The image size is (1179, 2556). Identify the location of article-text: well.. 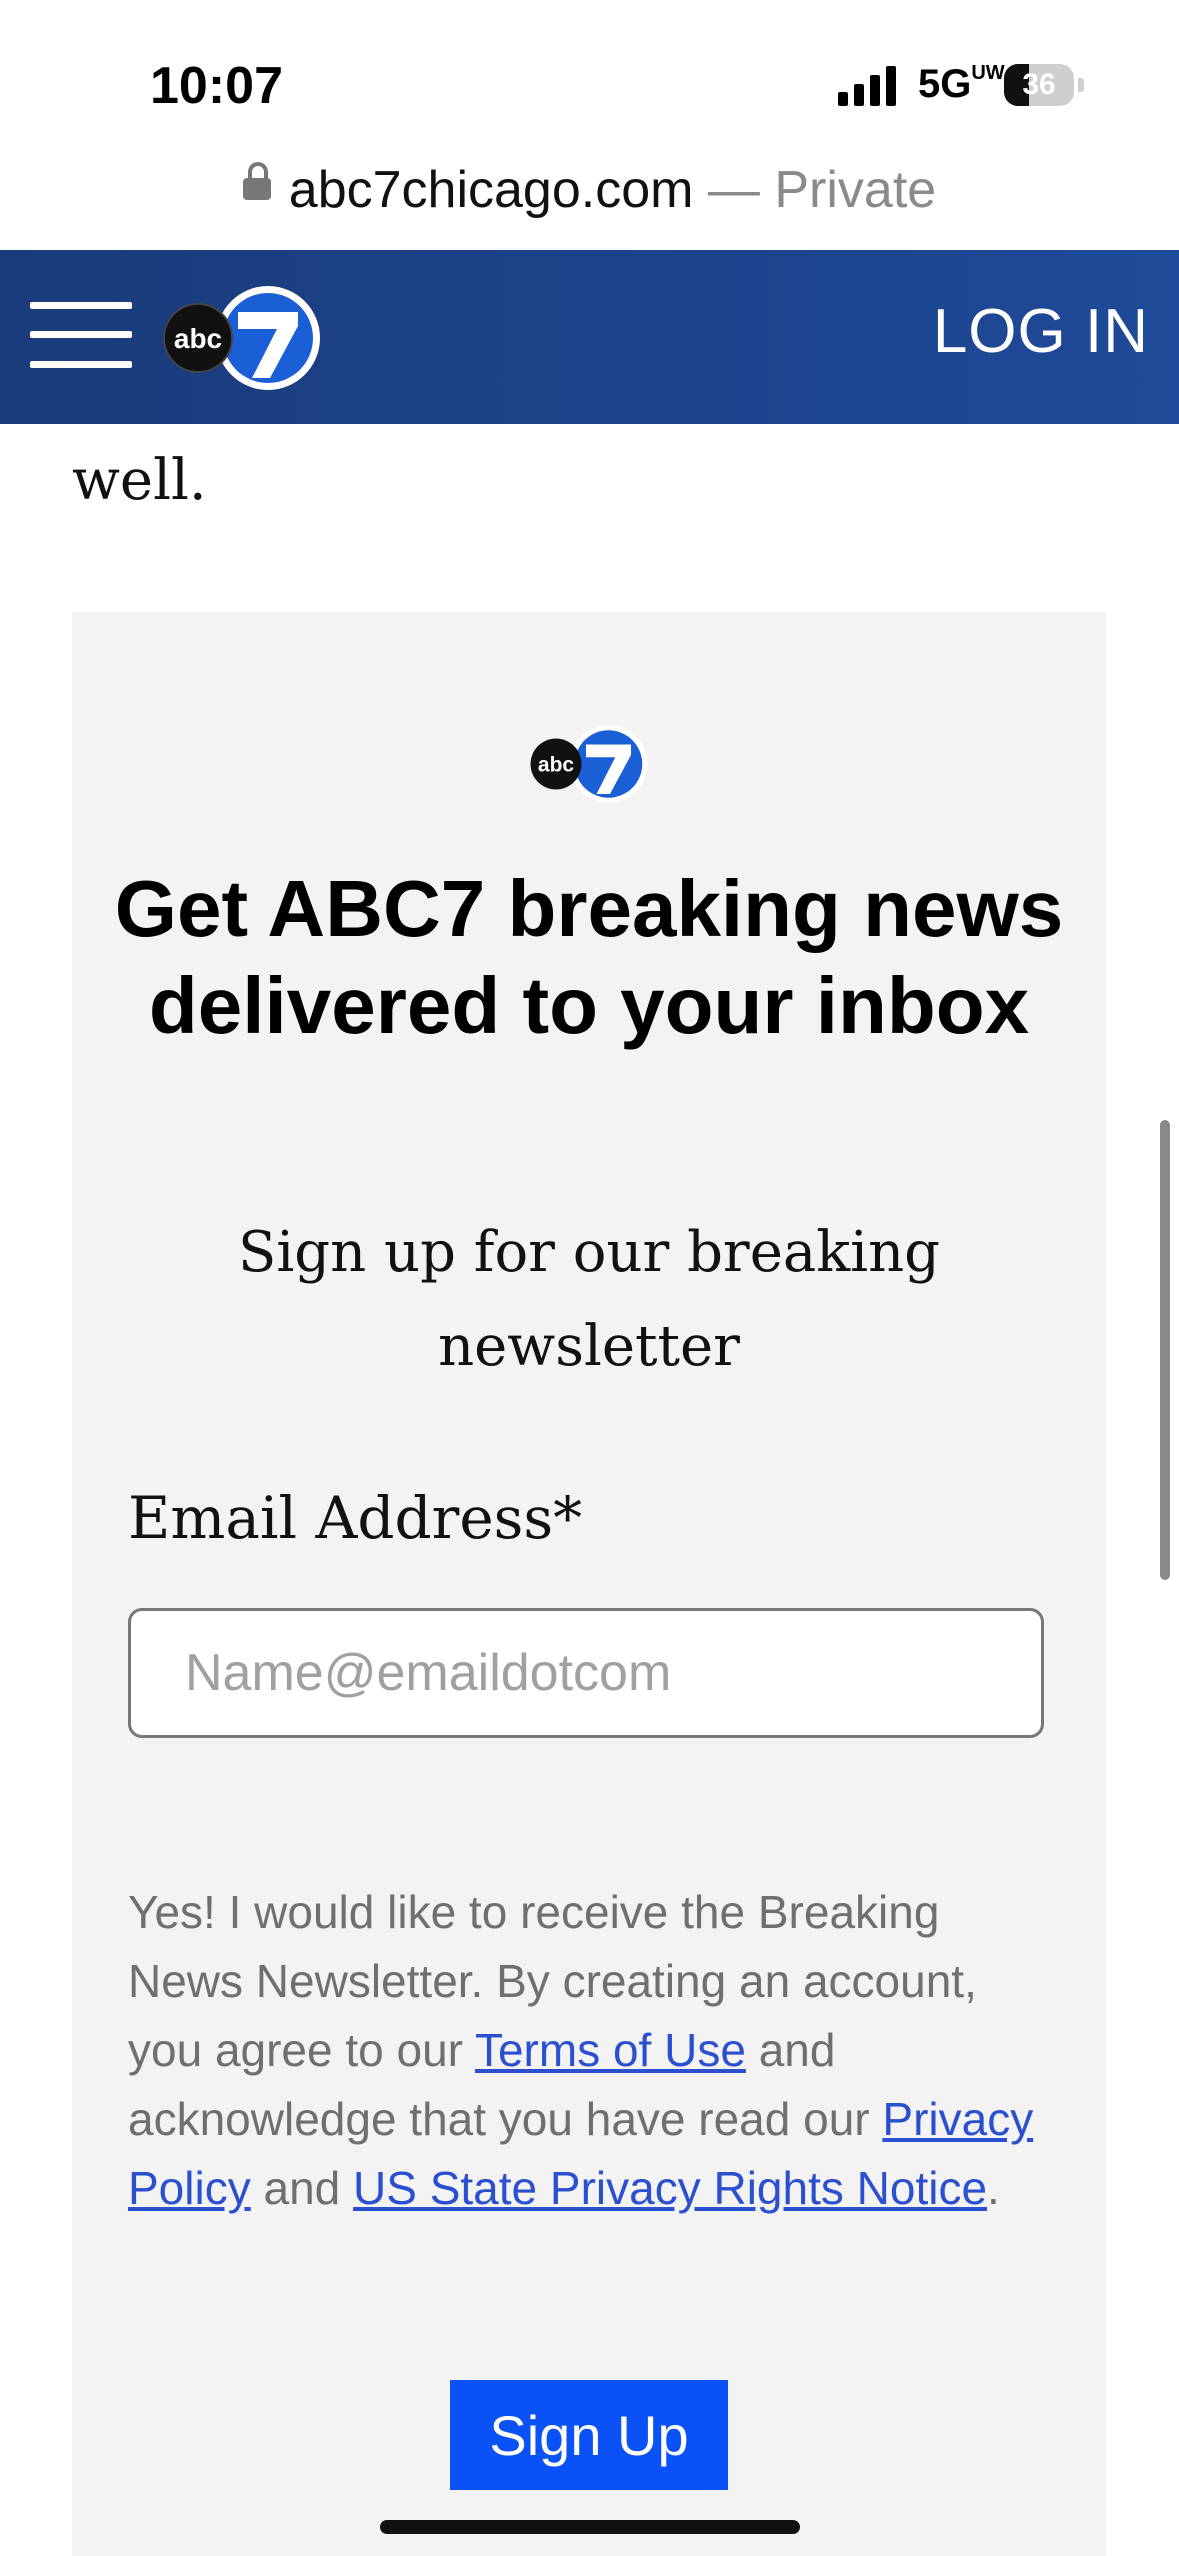
(139, 480).